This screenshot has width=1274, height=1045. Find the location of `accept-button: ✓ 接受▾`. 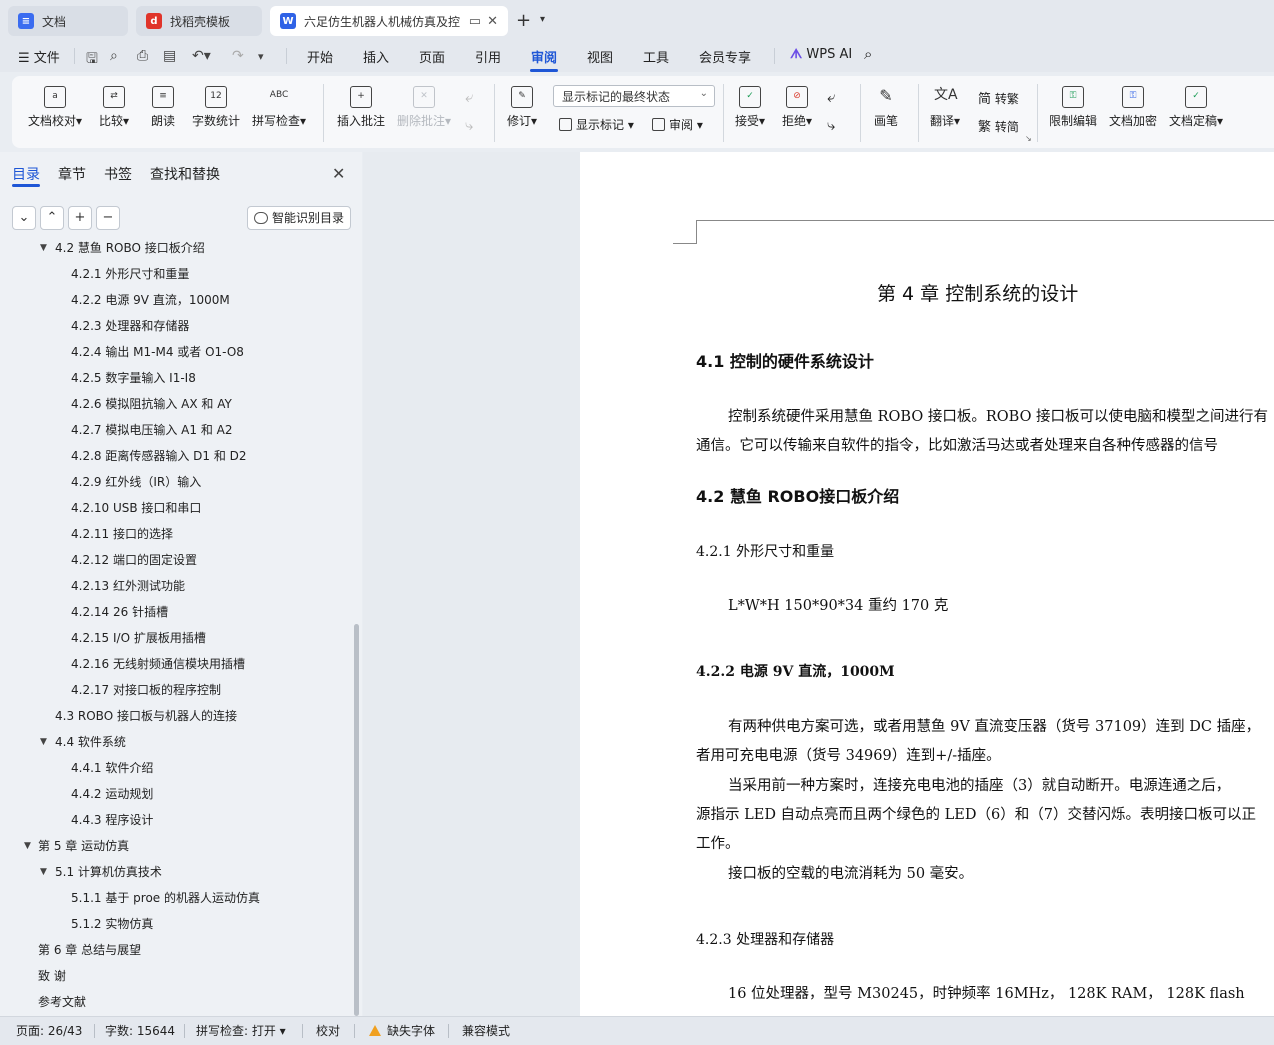

accept-button: ✓ 接受▾ is located at coordinates (750, 107).